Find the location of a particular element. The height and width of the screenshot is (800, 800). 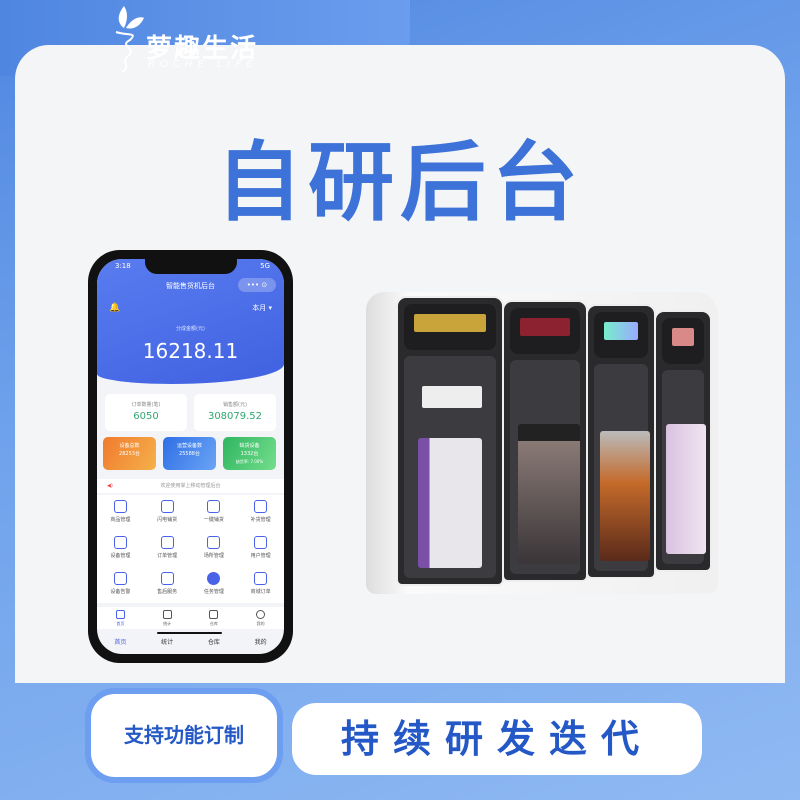

tab-stats: 统计 is located at coordinates (167, 618).